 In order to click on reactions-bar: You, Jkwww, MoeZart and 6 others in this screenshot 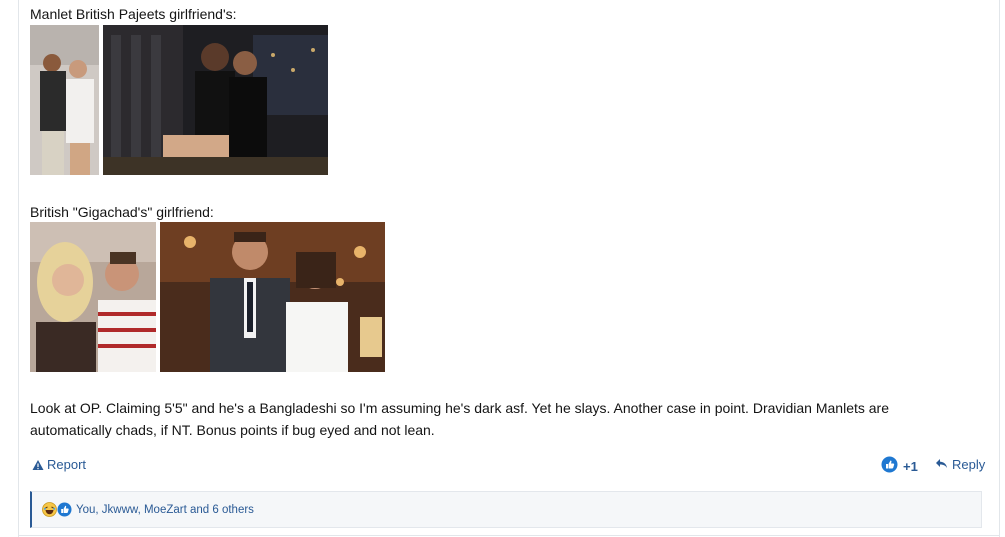, I will do `click(506, 509)`.